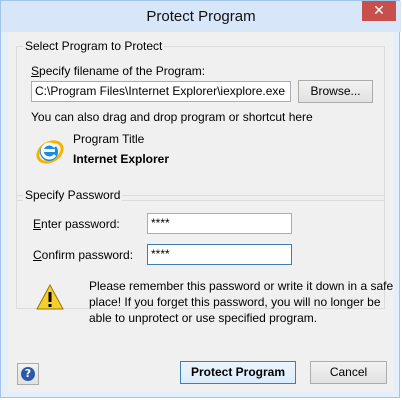 This screenshot has width=402, height=400. Describe the element at coordinates (50, 152) in the screenshot. I see `internet-explorer-icon` at that location.